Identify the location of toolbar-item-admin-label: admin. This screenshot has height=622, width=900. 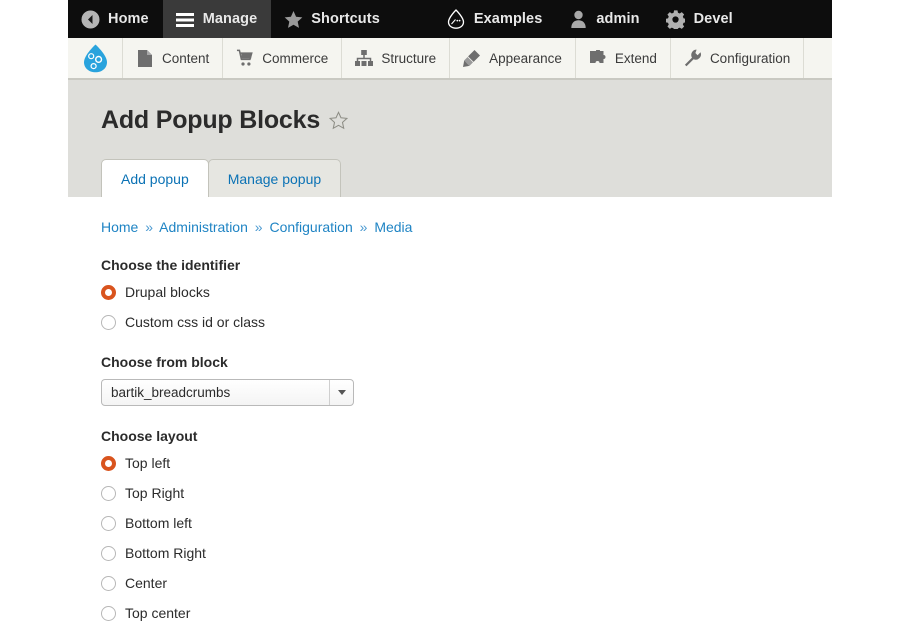
(618, 19).